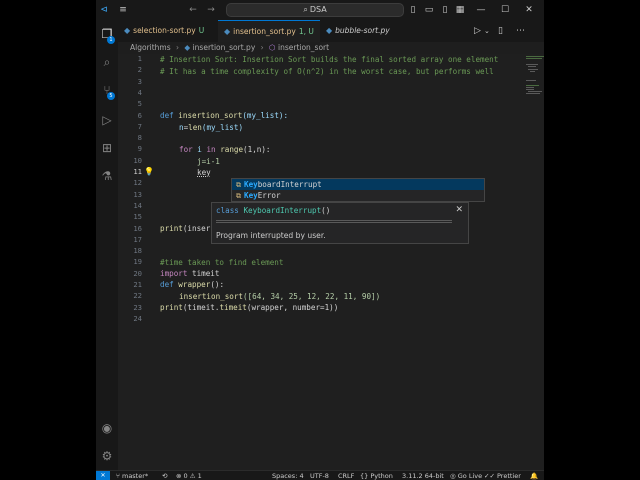  Describe the element at coordinates (139, 92) in the screenshot. I see `line-number: 4` at that location.